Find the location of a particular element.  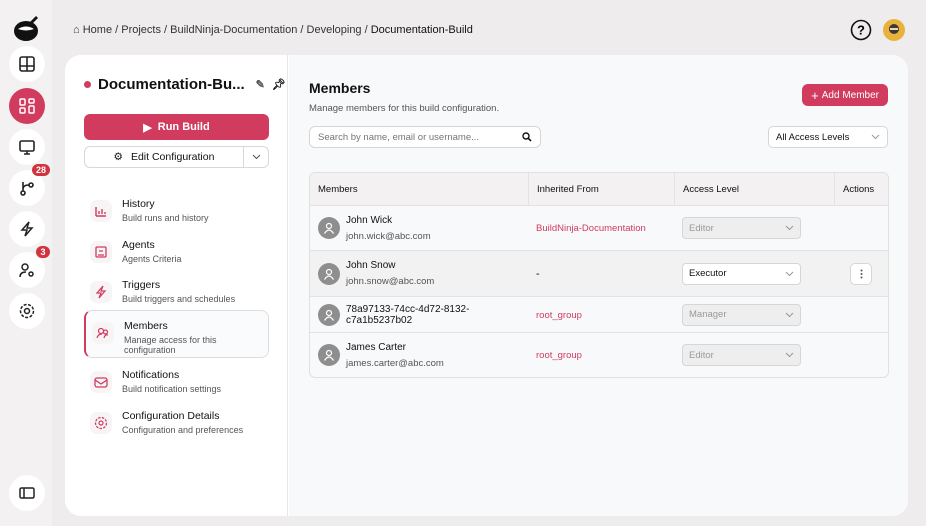

member-email: john.wick@abc.com is located at coordinates (388, 236).